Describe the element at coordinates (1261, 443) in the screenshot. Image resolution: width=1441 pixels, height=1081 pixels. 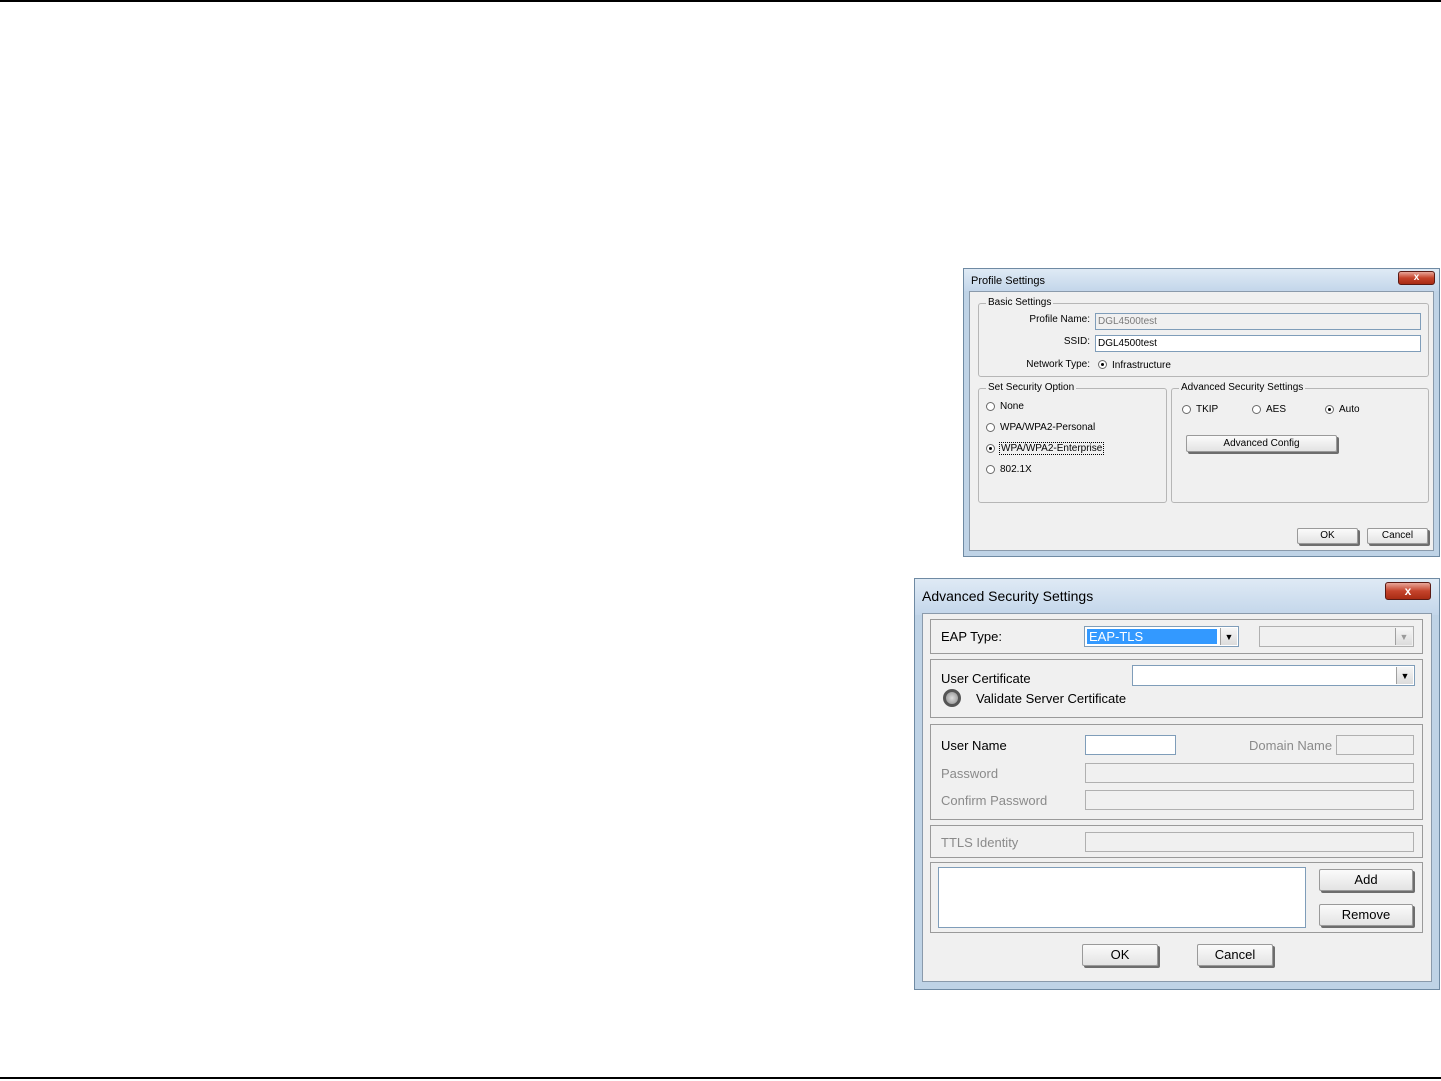
I see `advanced-config-button: Advanced Config` at that location.